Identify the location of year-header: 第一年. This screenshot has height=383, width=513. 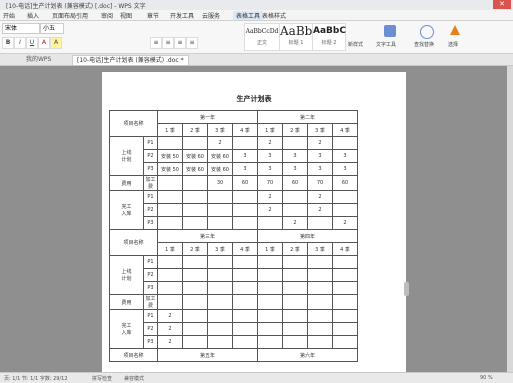
(207, 117).